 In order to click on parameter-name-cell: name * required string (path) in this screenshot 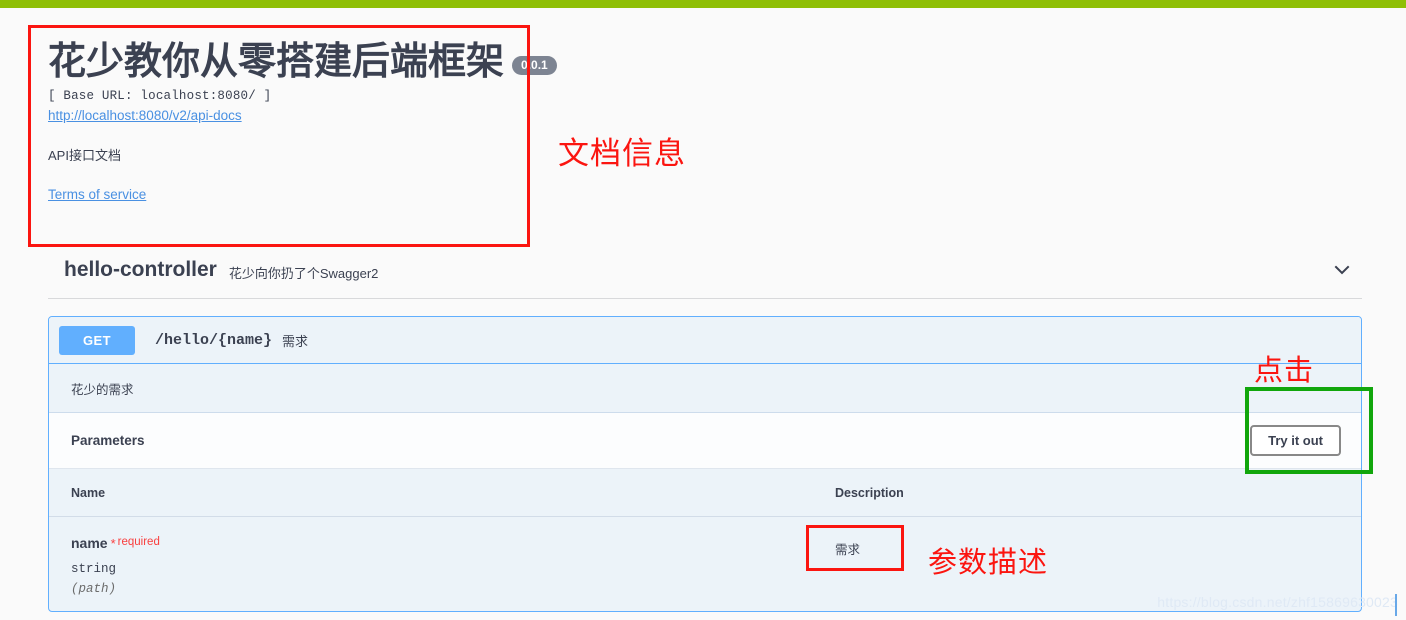, I will do `click(442, 556)`.